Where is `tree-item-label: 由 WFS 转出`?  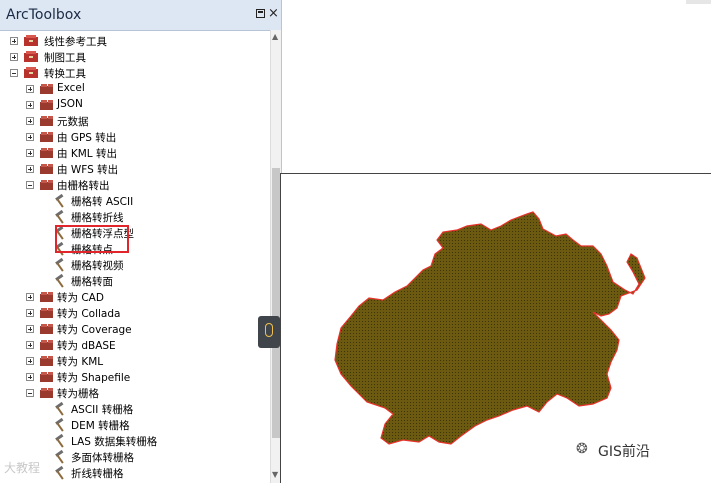 tree-item-label: 由 WFS 转出 is located at coordinates (88, 170).